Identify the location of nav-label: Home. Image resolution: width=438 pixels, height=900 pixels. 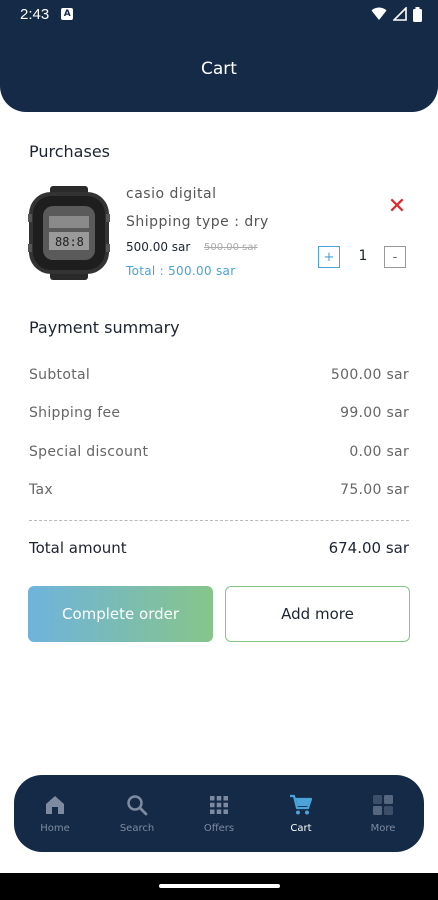
(55, 828).